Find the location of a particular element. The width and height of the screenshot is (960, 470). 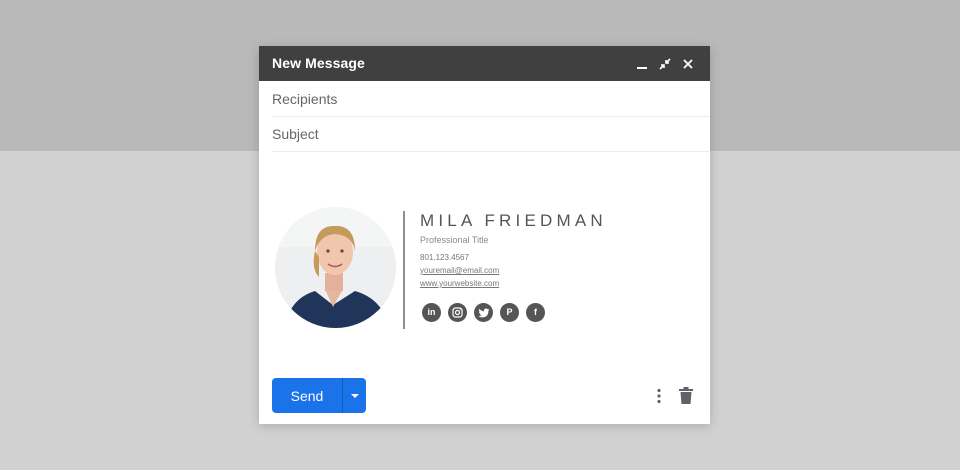

signature-email-link: youremail@email.com is located at coordinates (459, 270).